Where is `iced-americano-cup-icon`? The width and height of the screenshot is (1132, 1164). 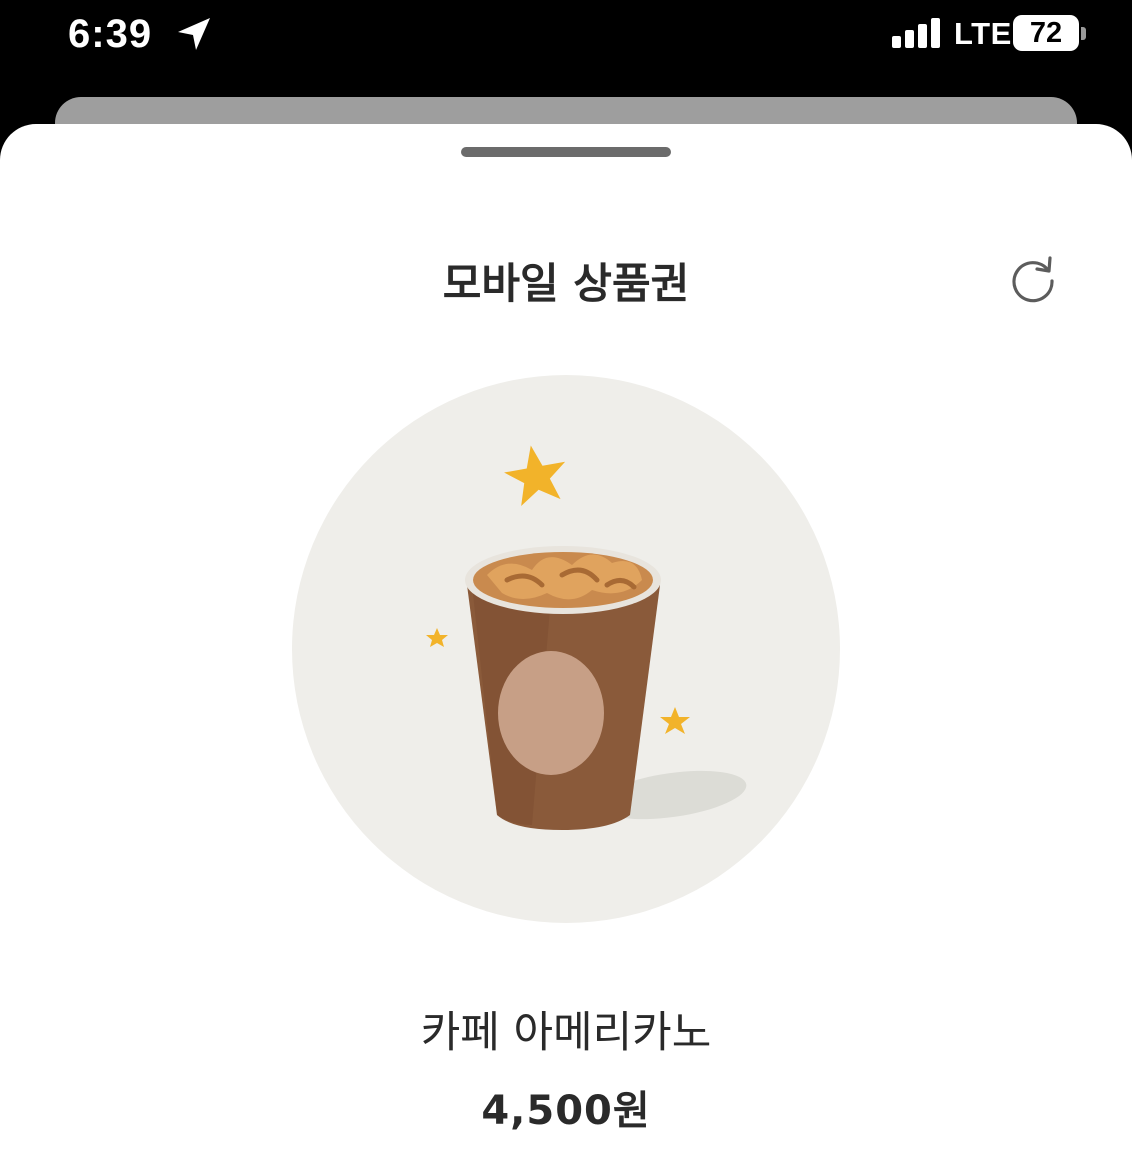
iced-americano-cup-icon is located at coordinates (586, 637).